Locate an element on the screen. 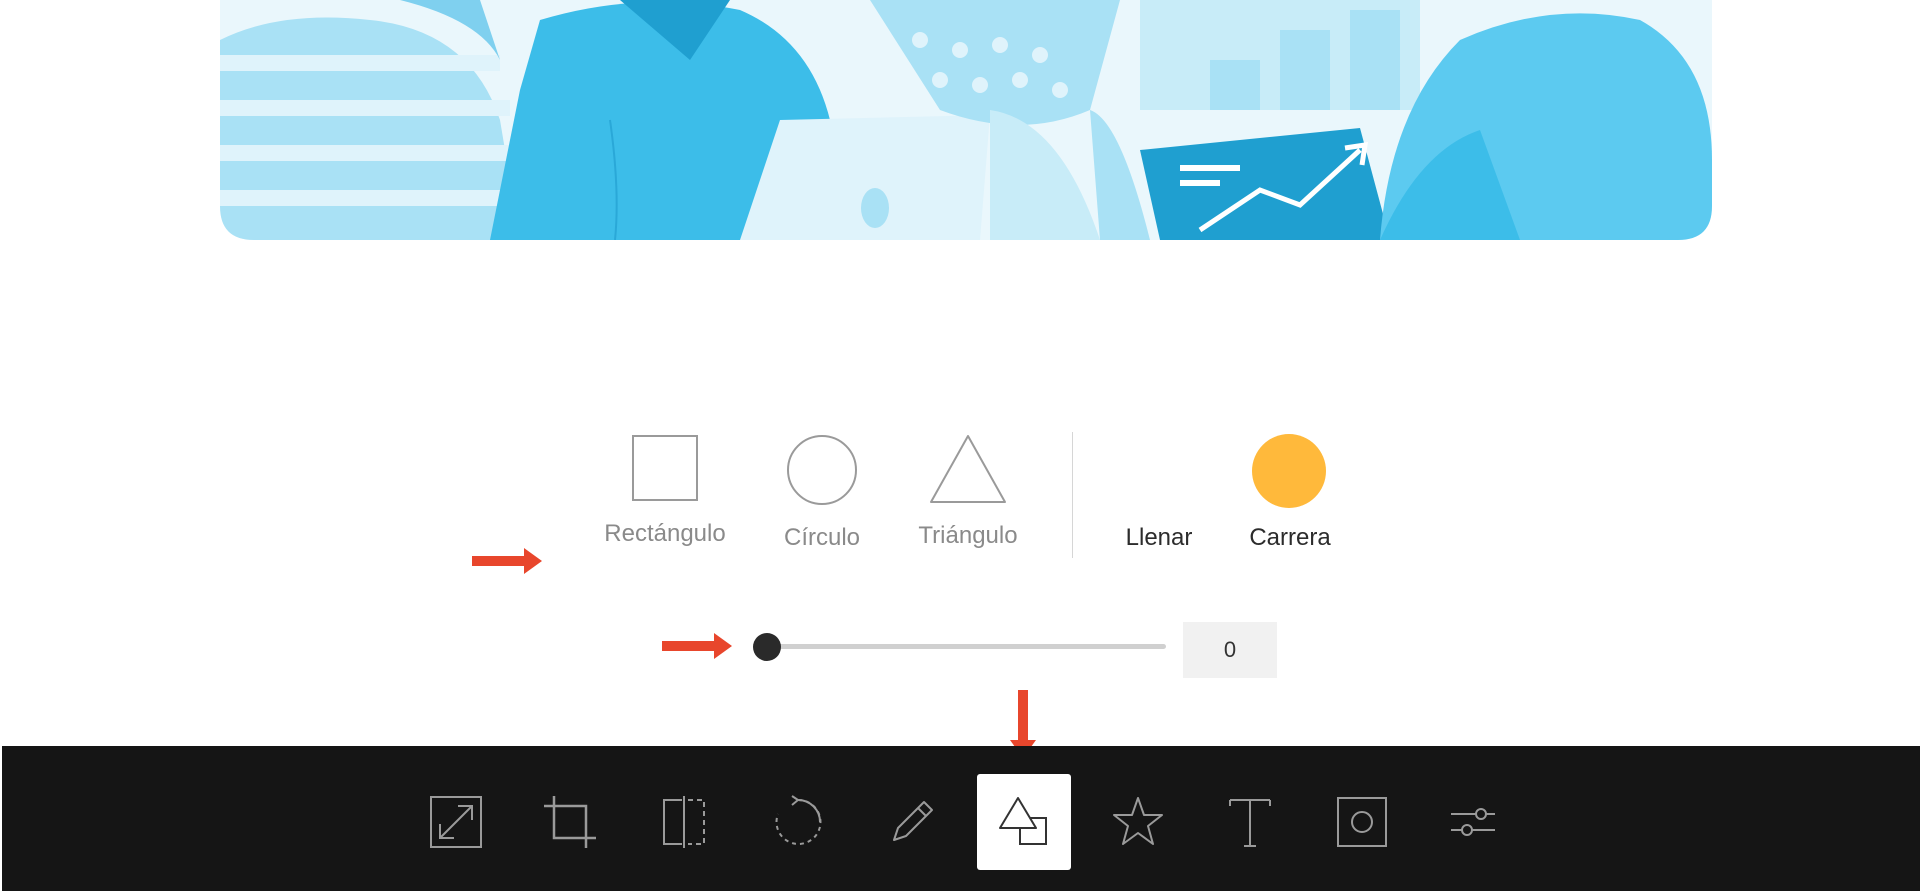 The image size is (1920, 891). shape-option-circle: Círculo is located at coordinates (822, 493).